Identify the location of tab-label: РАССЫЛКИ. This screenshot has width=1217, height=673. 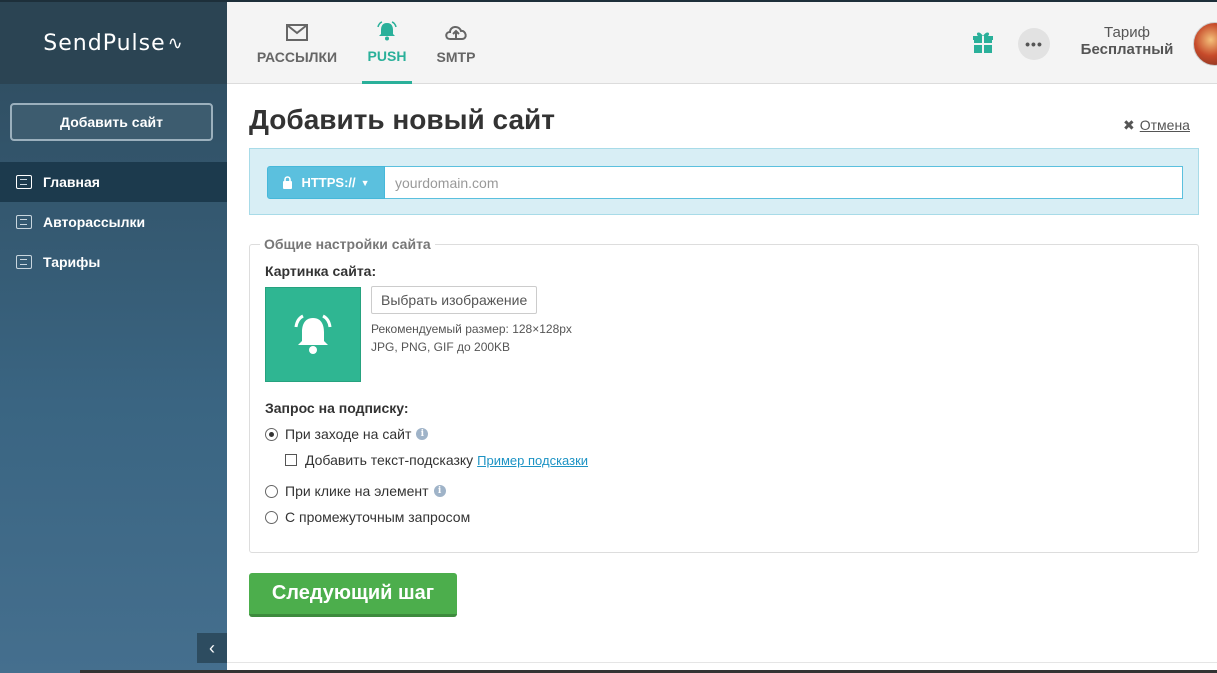
(297, 57).